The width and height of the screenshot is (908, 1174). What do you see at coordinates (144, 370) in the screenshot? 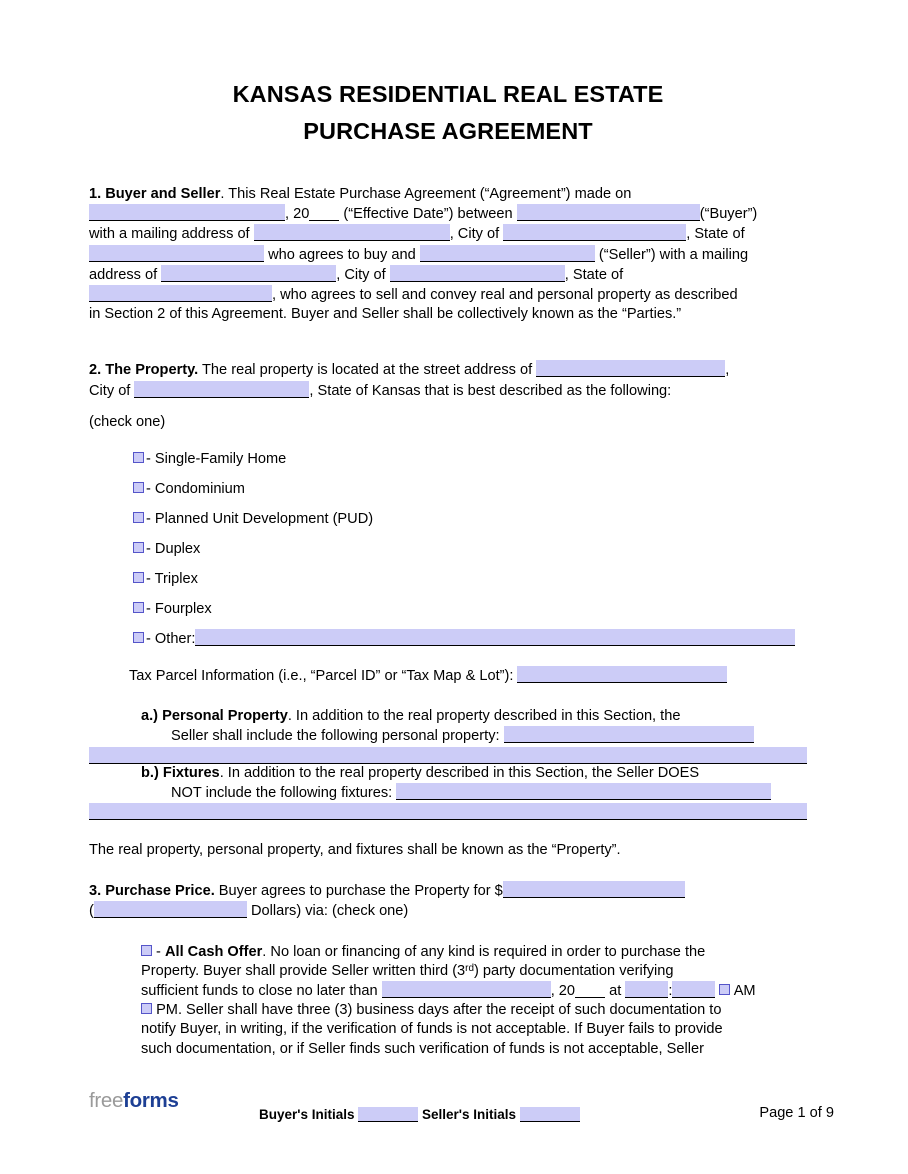
I see `section-2-heading: 2. The Property.` at bounding box center [144, 370].